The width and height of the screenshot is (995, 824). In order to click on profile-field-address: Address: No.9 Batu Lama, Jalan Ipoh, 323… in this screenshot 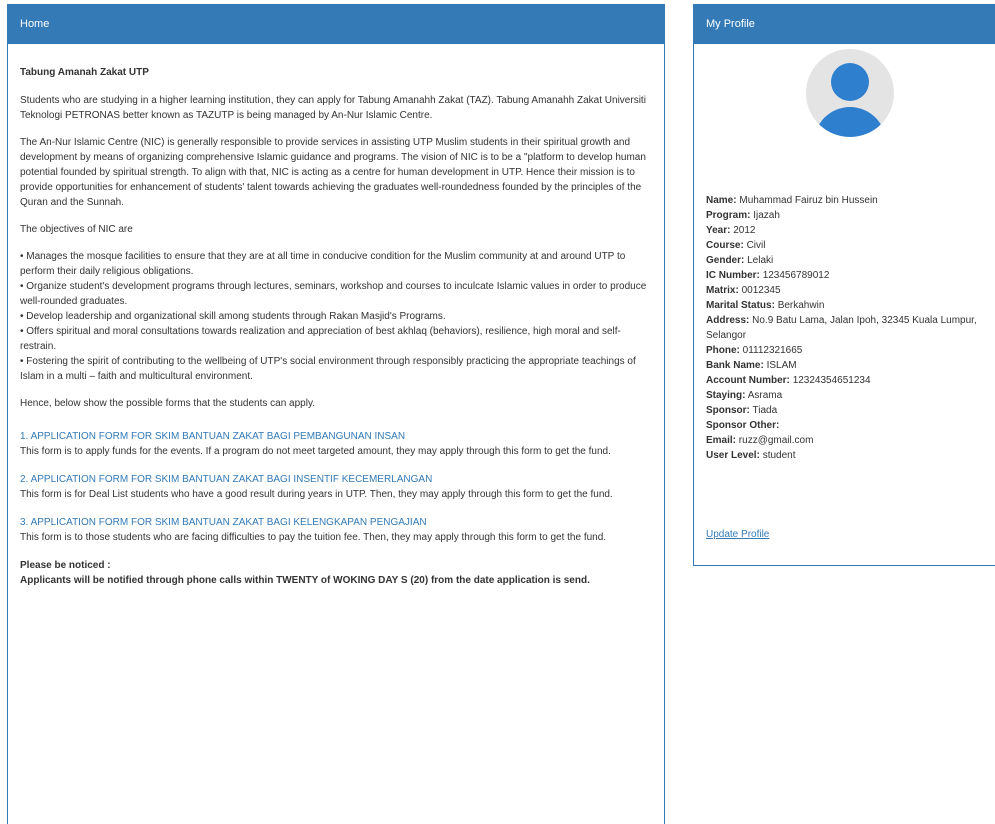, I will do `click(841, 328)`.